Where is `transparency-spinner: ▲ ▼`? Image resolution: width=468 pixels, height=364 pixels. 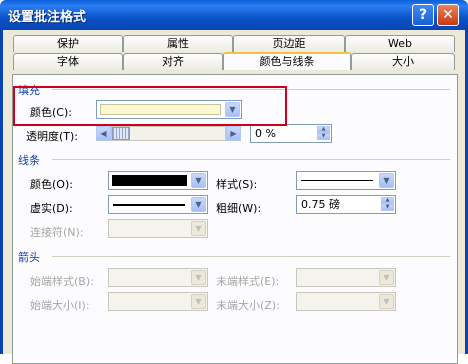 transparency-spinner: ▲ ▼ is located at coordinates (323, 133).